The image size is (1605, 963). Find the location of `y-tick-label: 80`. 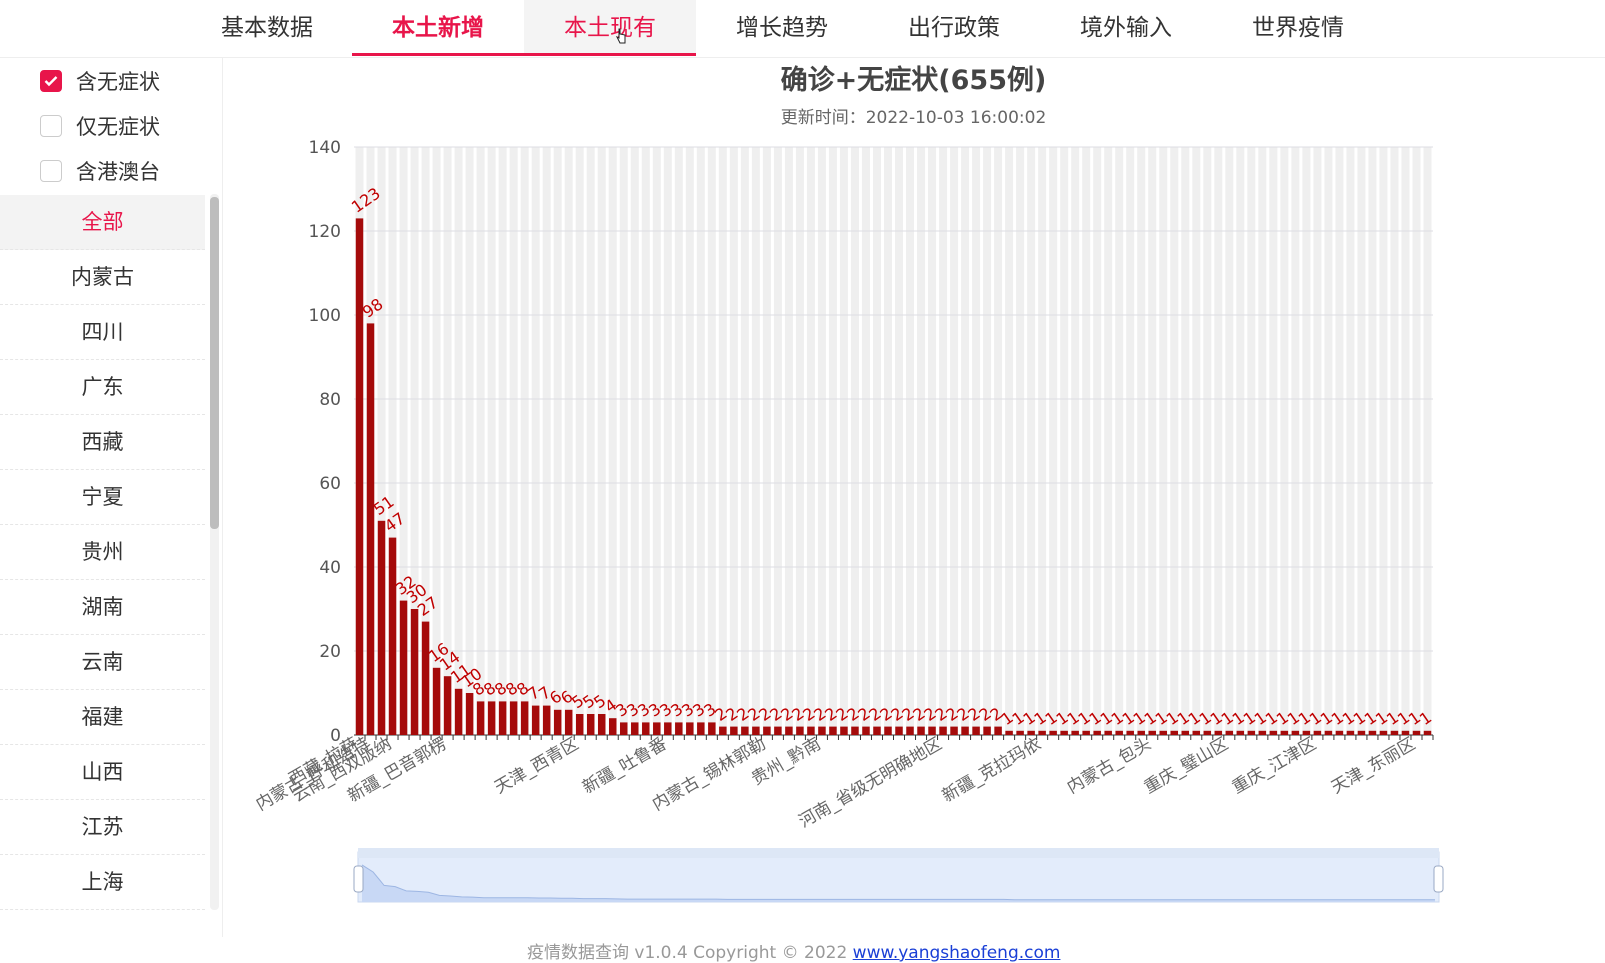

y-tick-label: 80 is located at coordinates (330, 400).